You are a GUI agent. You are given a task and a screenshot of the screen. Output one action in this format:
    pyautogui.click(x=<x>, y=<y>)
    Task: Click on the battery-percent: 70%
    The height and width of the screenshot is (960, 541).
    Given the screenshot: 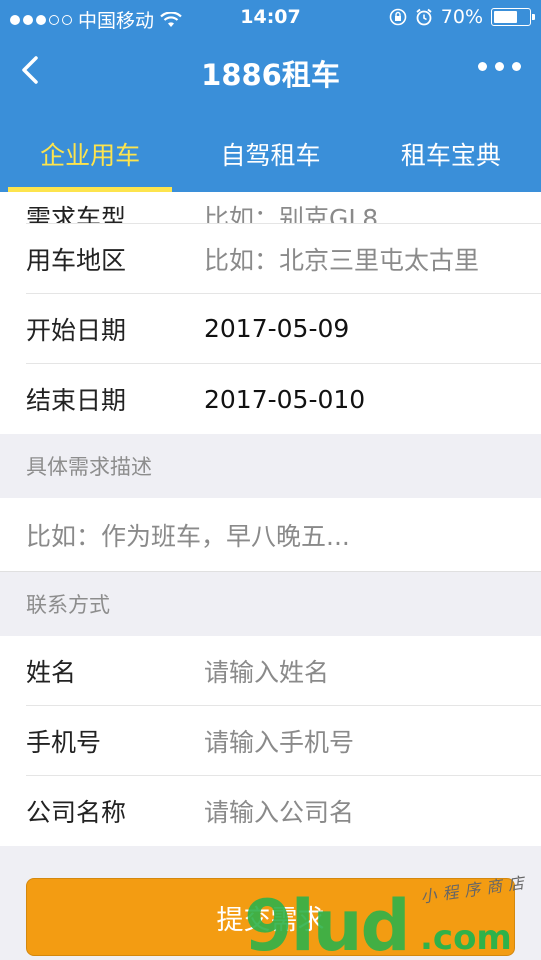 What is the action you would take?
    pyautogui.click(x=461, y=17)
    